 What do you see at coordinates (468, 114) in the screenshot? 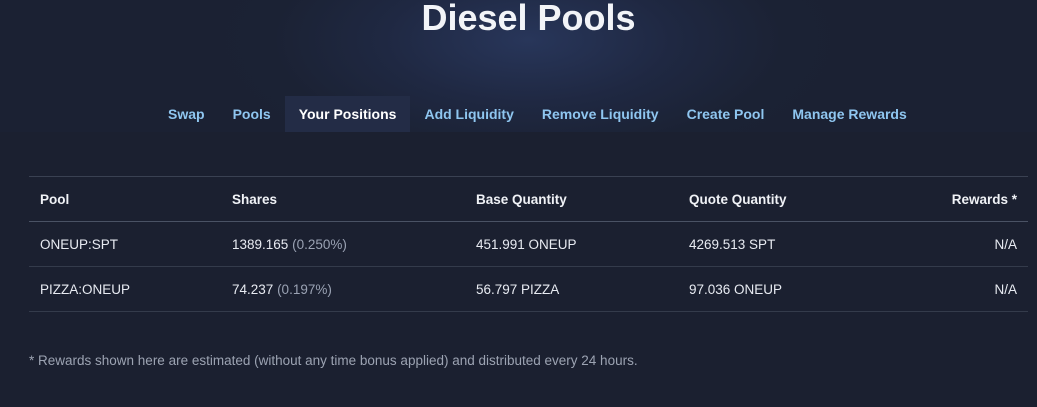
I see `tab-add-liquidity: Add Liquidity` at bounding box center [468, 114].